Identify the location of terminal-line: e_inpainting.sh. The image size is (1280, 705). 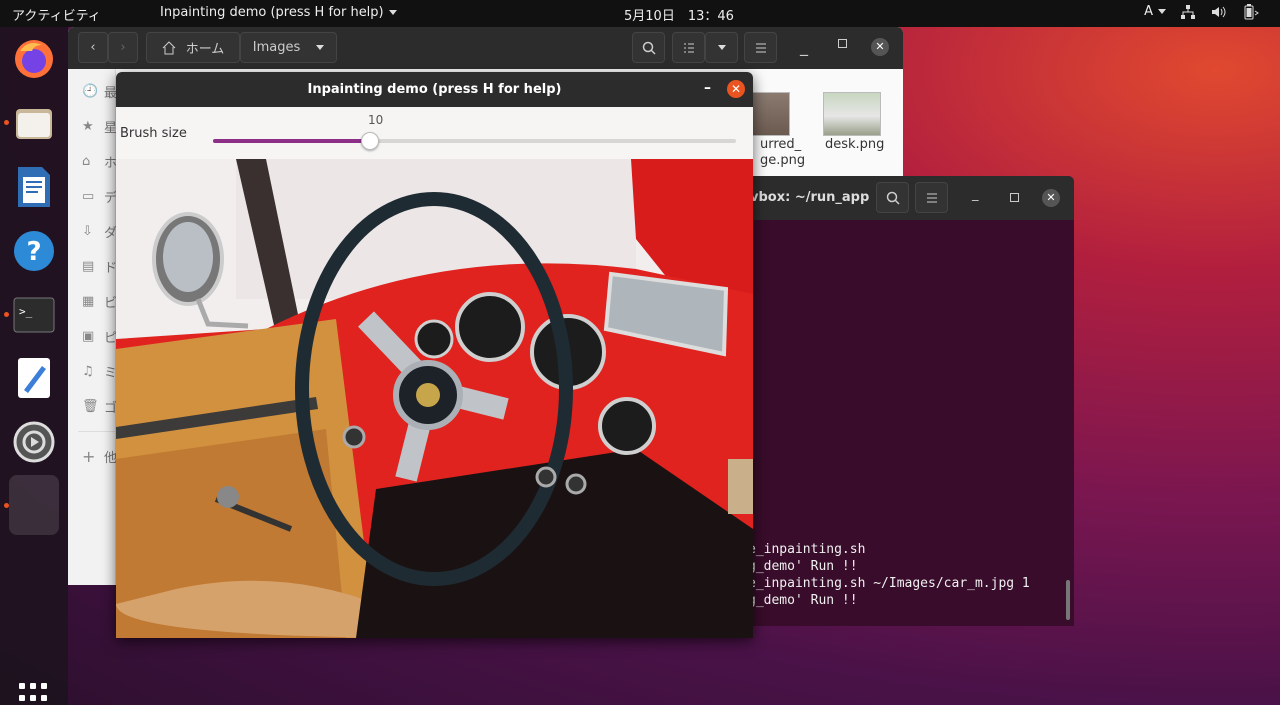
(807, 549).